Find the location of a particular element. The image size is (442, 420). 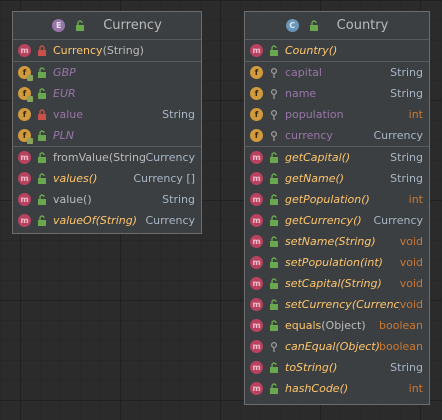

constructor-row: m Currency(String) is located at coordinates (107, 50).